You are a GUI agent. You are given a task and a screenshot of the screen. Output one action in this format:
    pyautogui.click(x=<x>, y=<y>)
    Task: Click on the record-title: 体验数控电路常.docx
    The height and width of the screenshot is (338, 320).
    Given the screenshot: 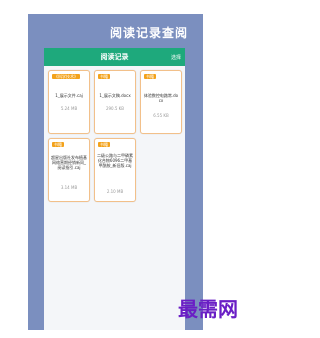 What is the action you would take?
    pyautogui.click(x=161, y=98)
    